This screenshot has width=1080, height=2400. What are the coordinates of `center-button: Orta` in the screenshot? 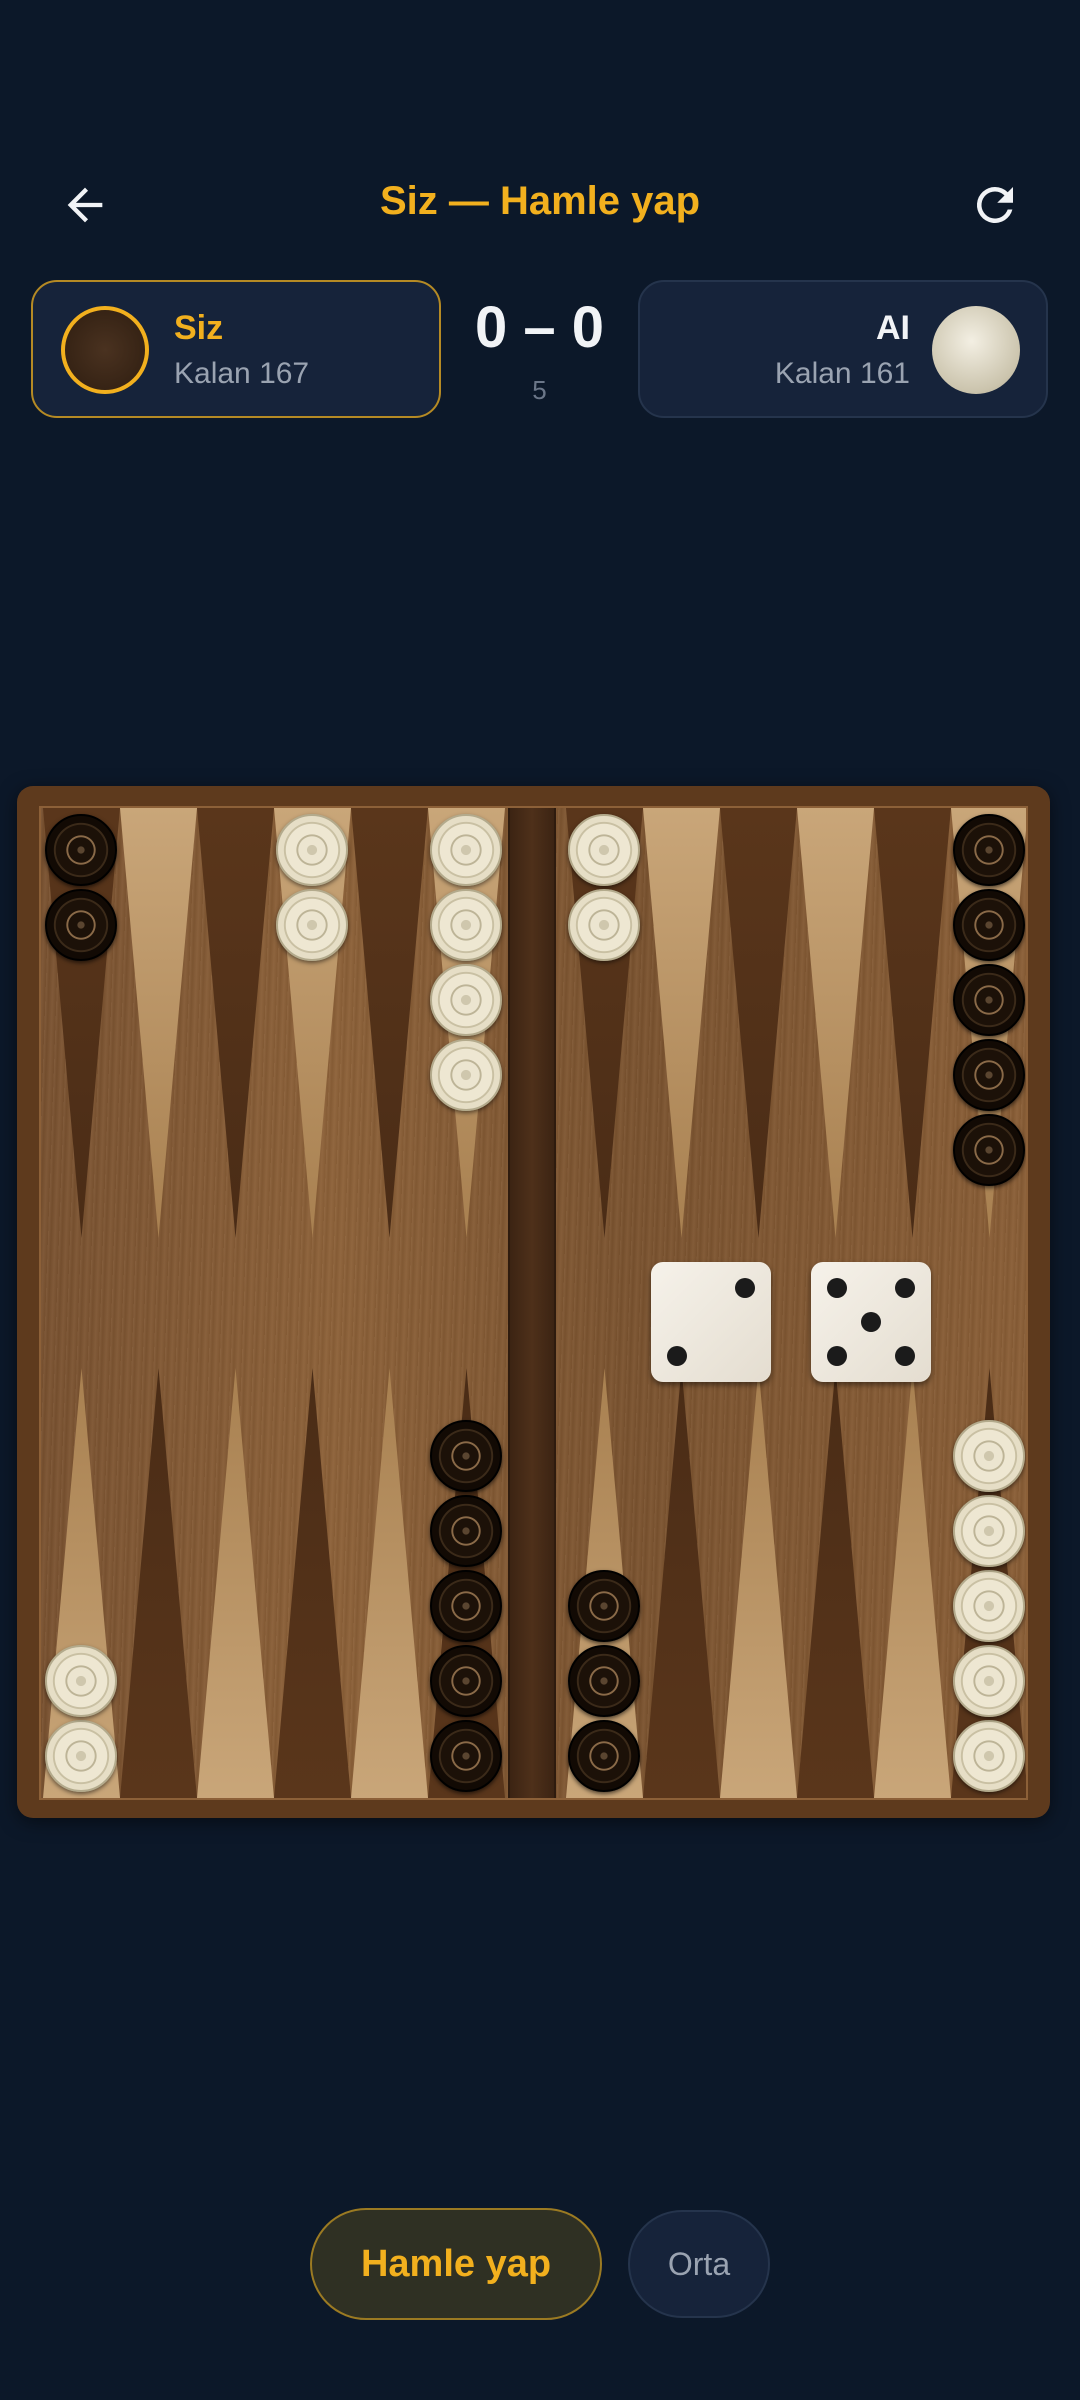 It's located at (699, 2264).